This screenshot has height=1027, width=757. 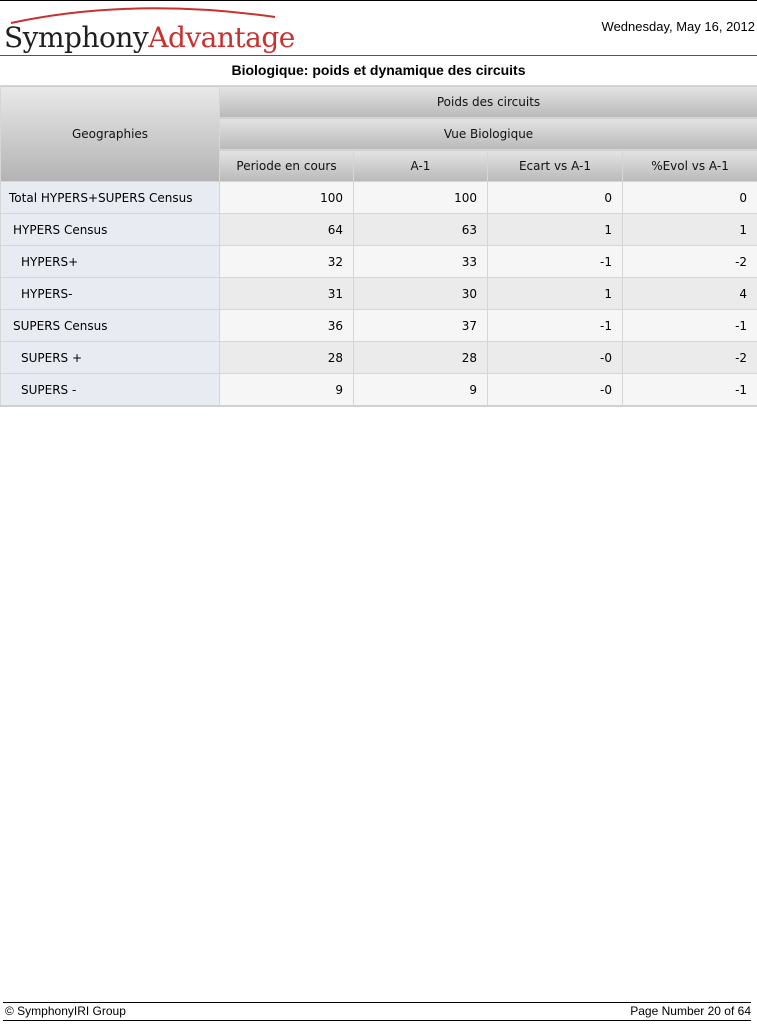 I want to click on table-row: SUPERS + 28 28 -0 -2, so click(x=378, y=357).